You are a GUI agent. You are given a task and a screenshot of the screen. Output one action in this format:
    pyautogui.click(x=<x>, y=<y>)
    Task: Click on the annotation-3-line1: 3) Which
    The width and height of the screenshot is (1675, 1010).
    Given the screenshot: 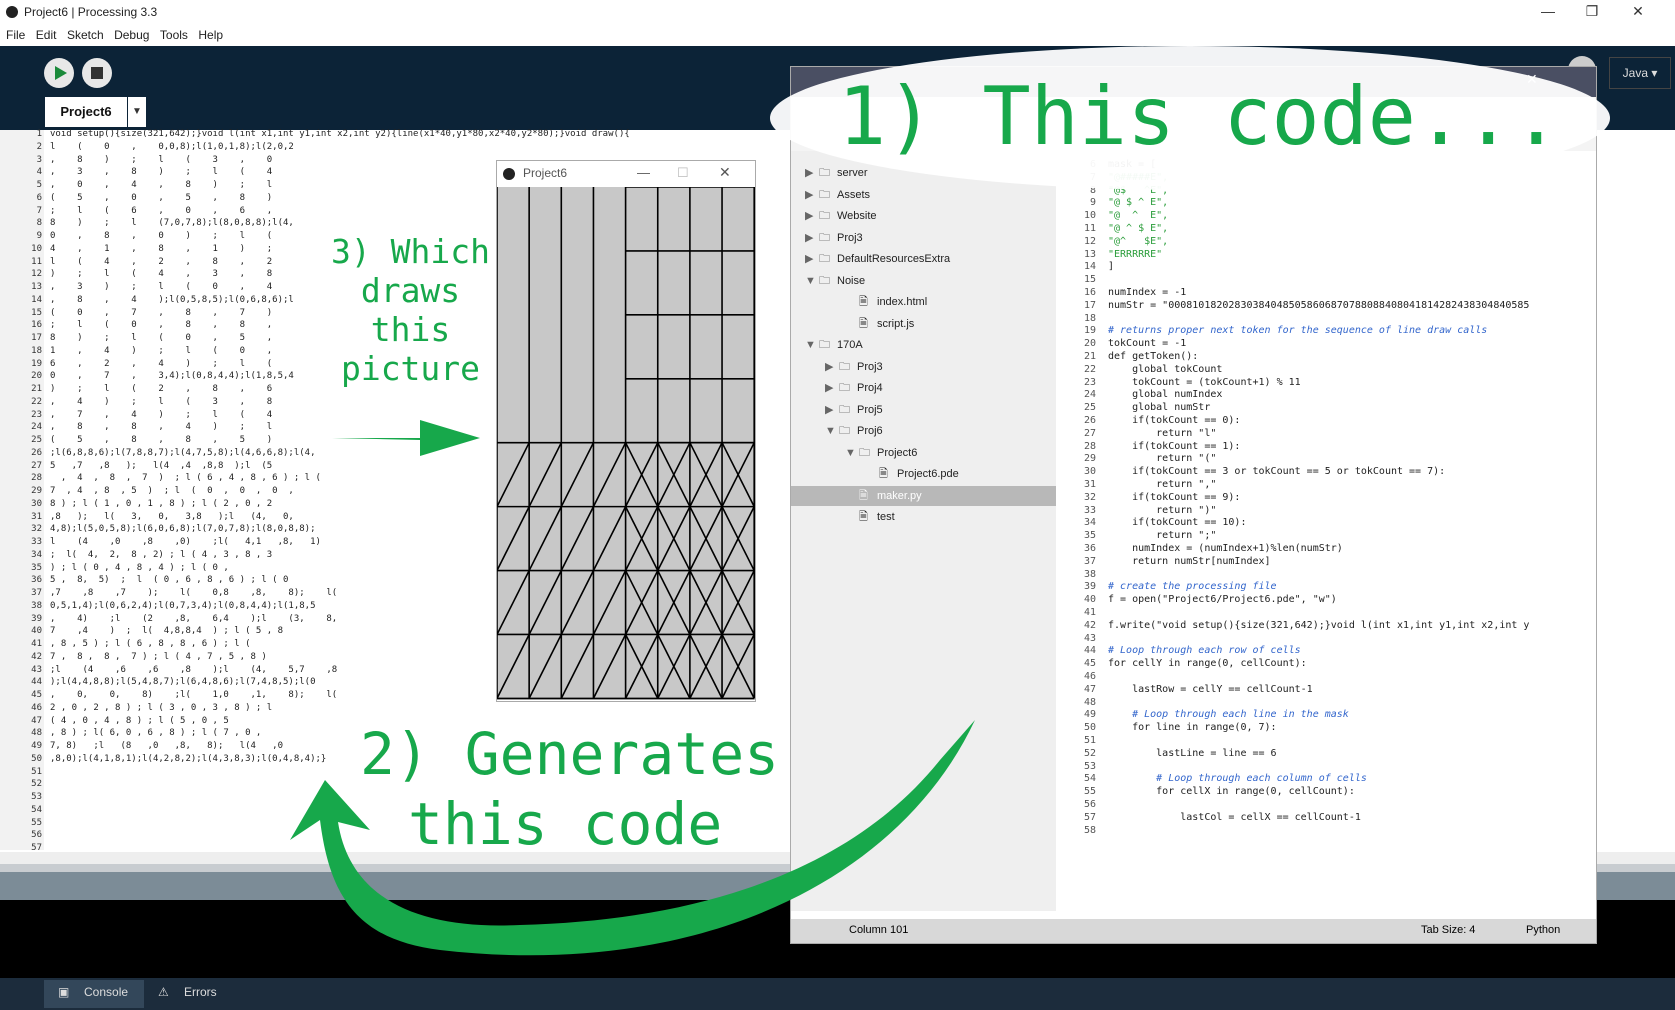 What is the action you would take?
    pyautogui.click(x=410, y=251)
    